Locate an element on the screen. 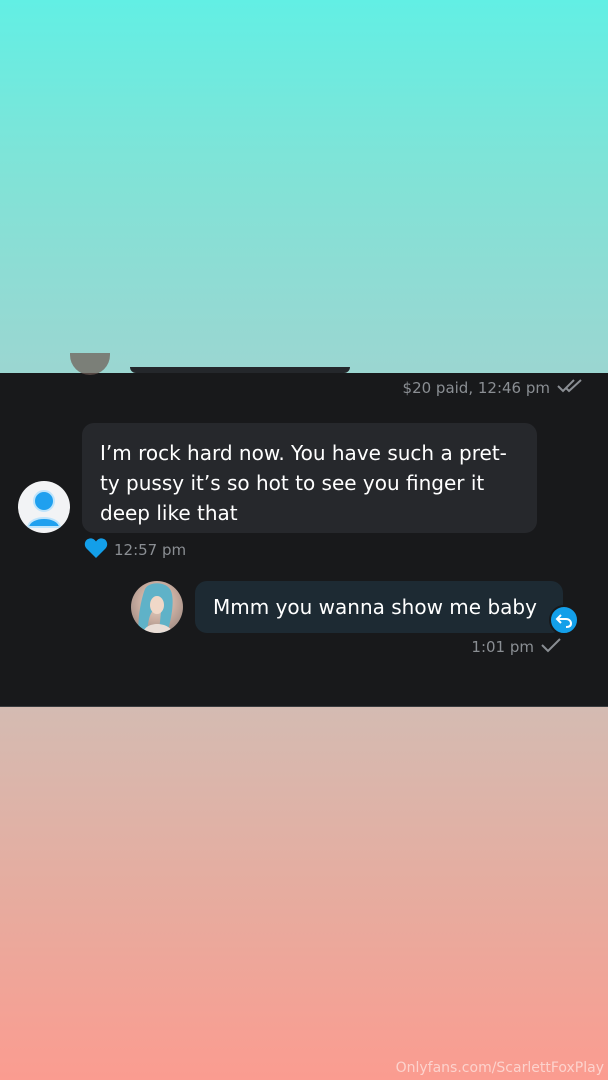 The width and height of the screenshot is (608, 1080). message-meta-outgoing: 1:01 pm is located at coordinates (516, 647).